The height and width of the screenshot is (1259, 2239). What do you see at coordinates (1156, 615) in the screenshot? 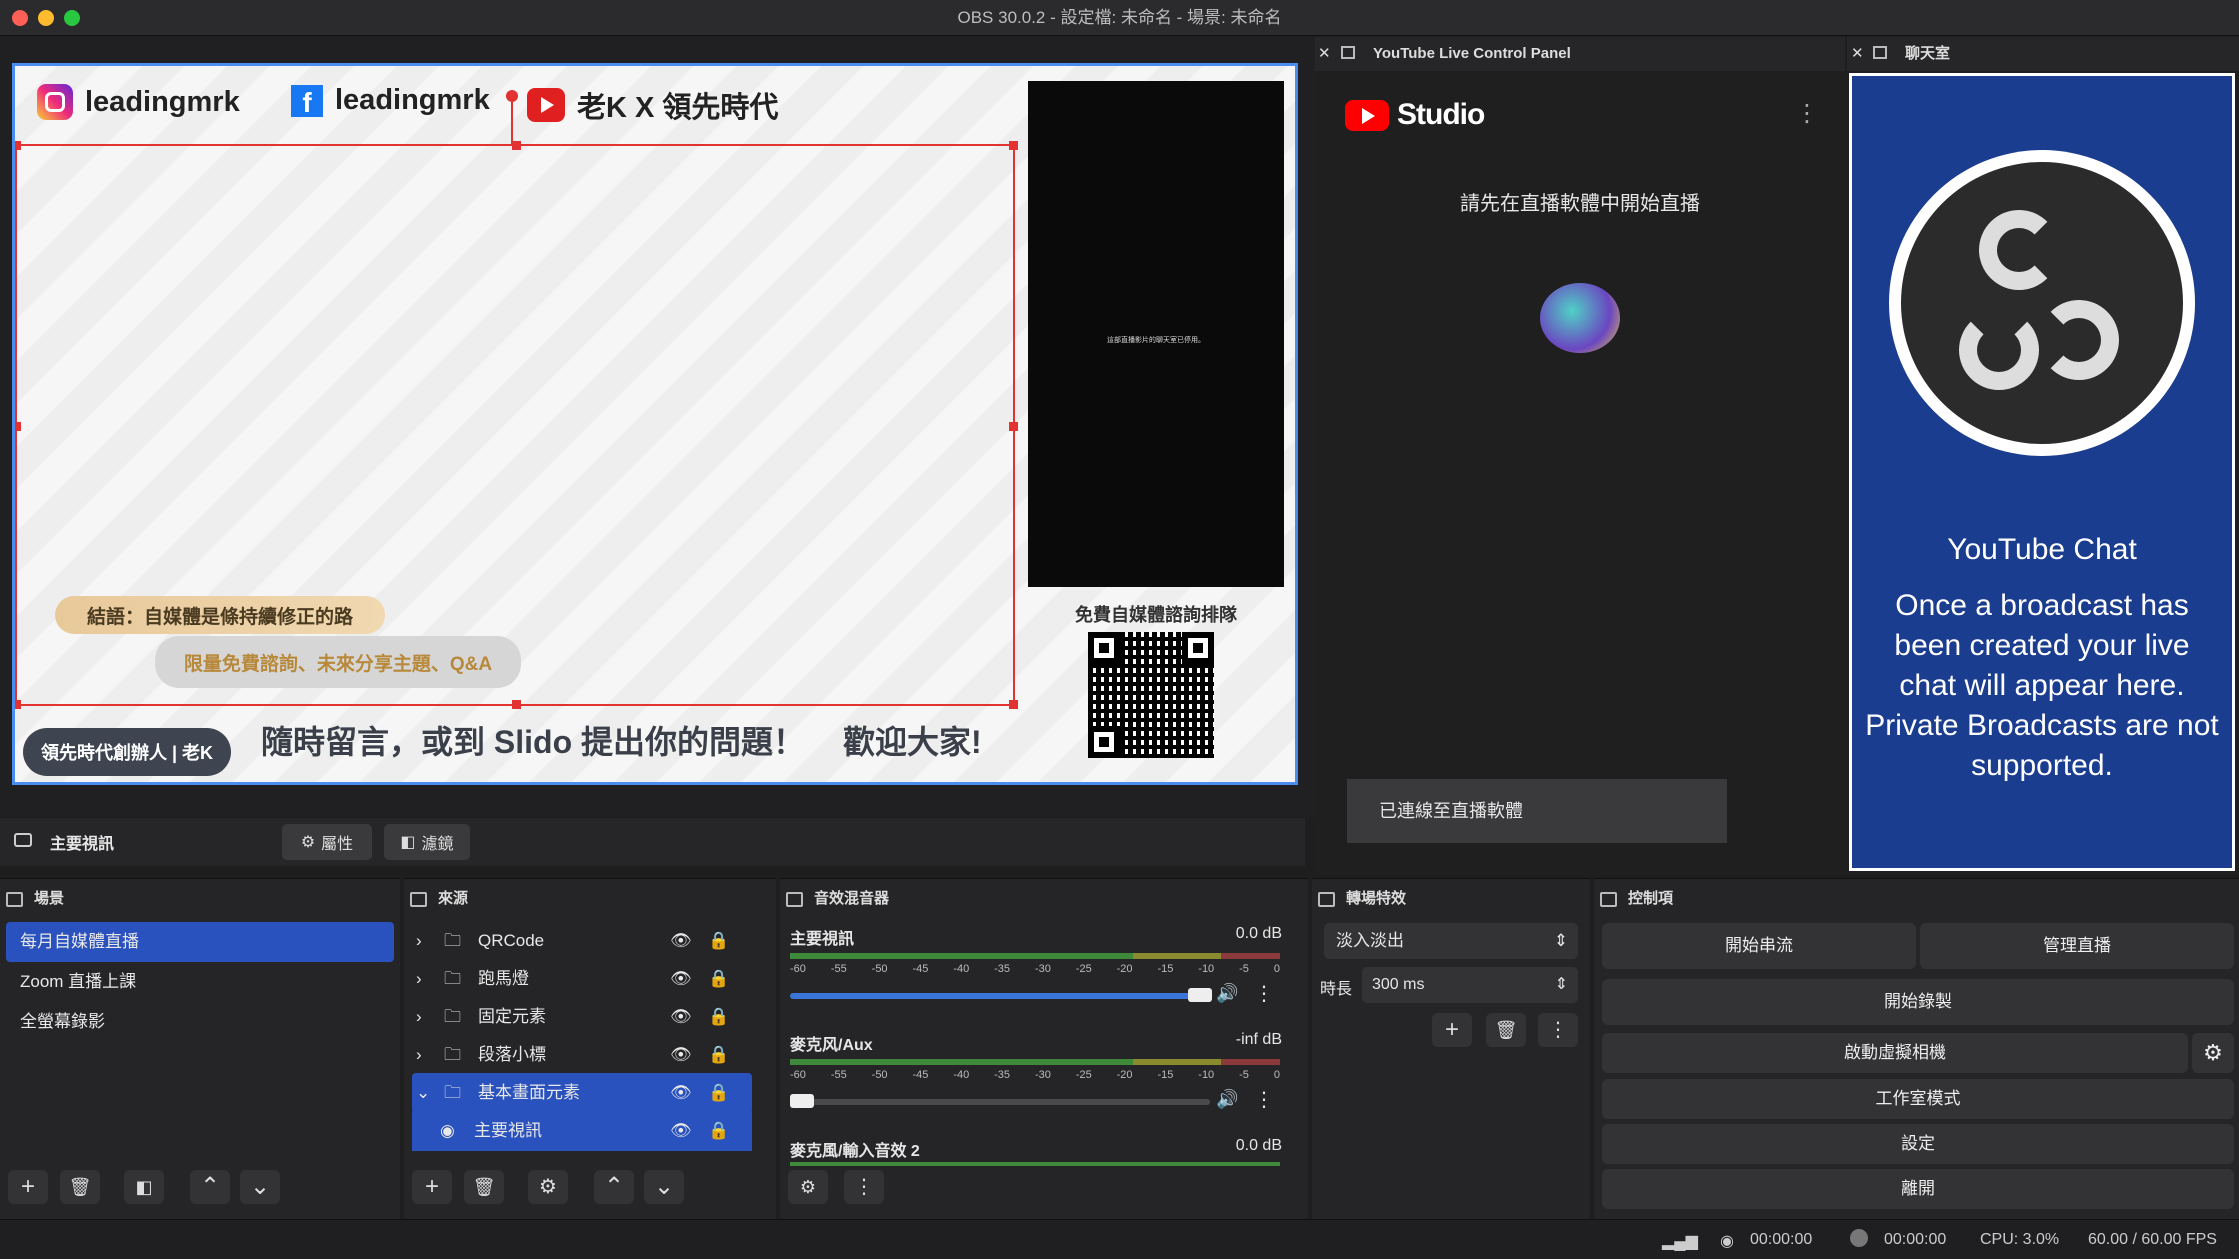
I see `qr-label: 免費自媒體諮詢排隊` at bounding box center [1156, 615].